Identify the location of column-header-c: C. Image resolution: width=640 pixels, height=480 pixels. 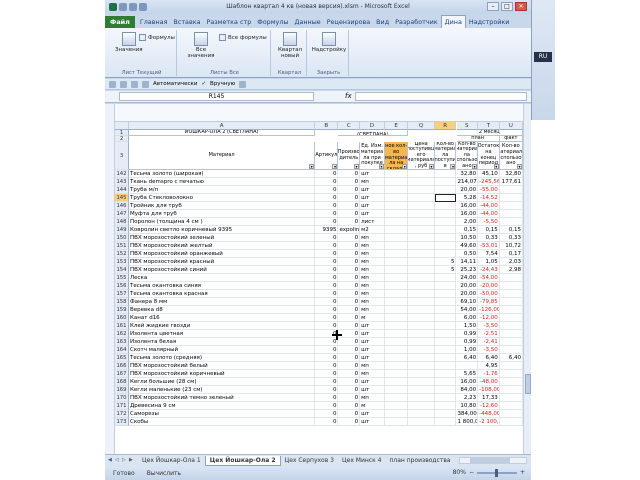
(349, 126).